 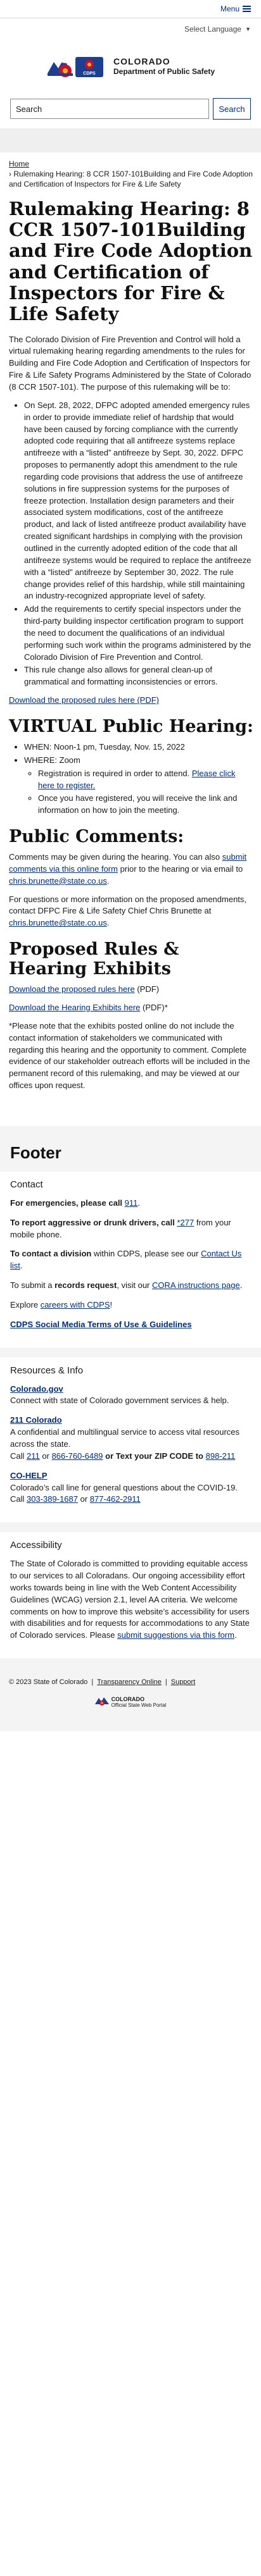 What do you see at coordinates (76, 1305) in the screenshot?
I see `careers-link: careers with CDPS` at bounding box center [76, 1305].